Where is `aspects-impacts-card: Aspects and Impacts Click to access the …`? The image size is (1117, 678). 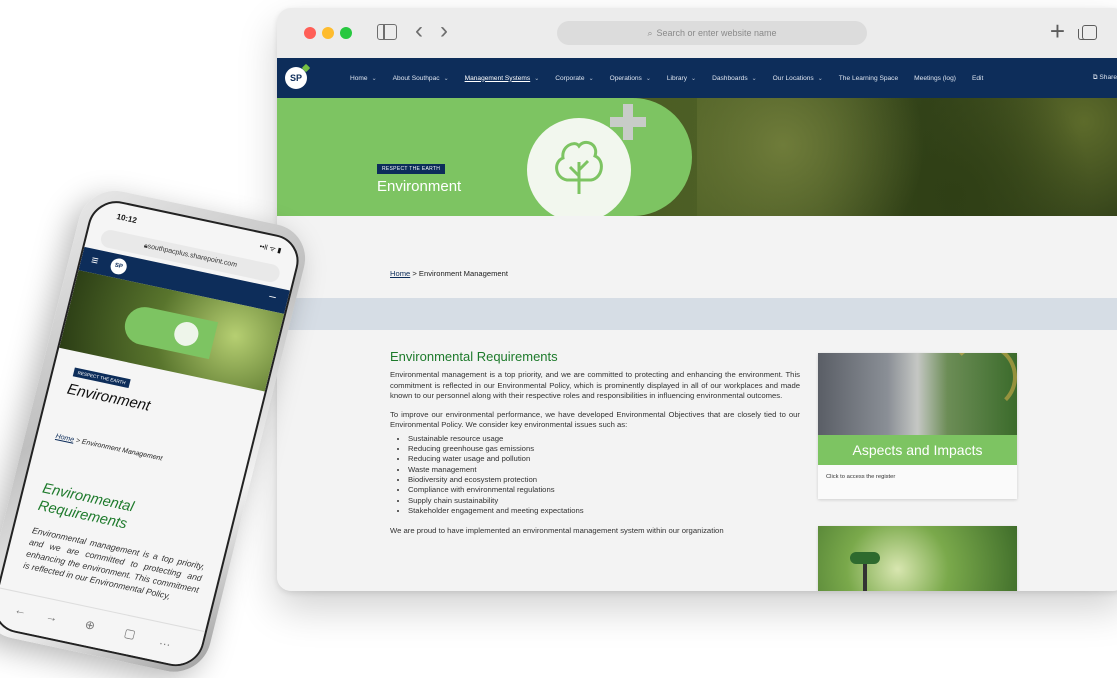 aspects-impacts-card: Aspects and Impacts Click to access the … is located at coordinates (917, 426).